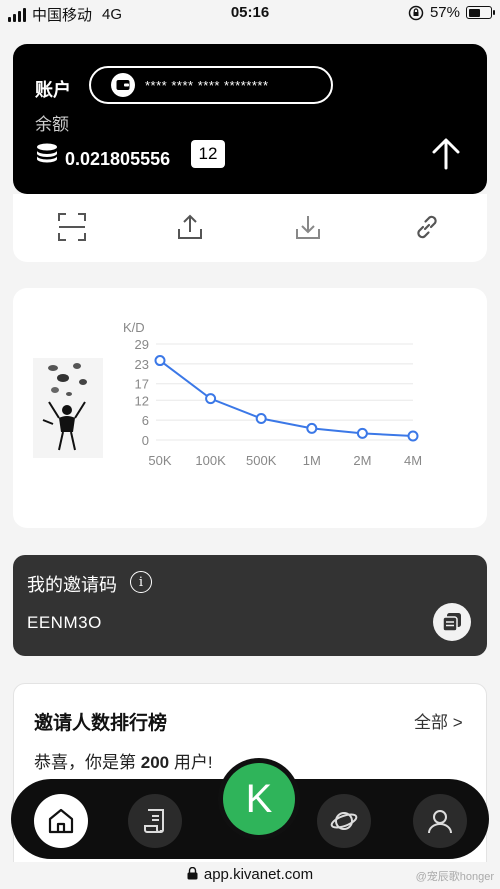 This screenshot has height=889, width=500. I want to click on status-right: 57%, so click(451, 12).